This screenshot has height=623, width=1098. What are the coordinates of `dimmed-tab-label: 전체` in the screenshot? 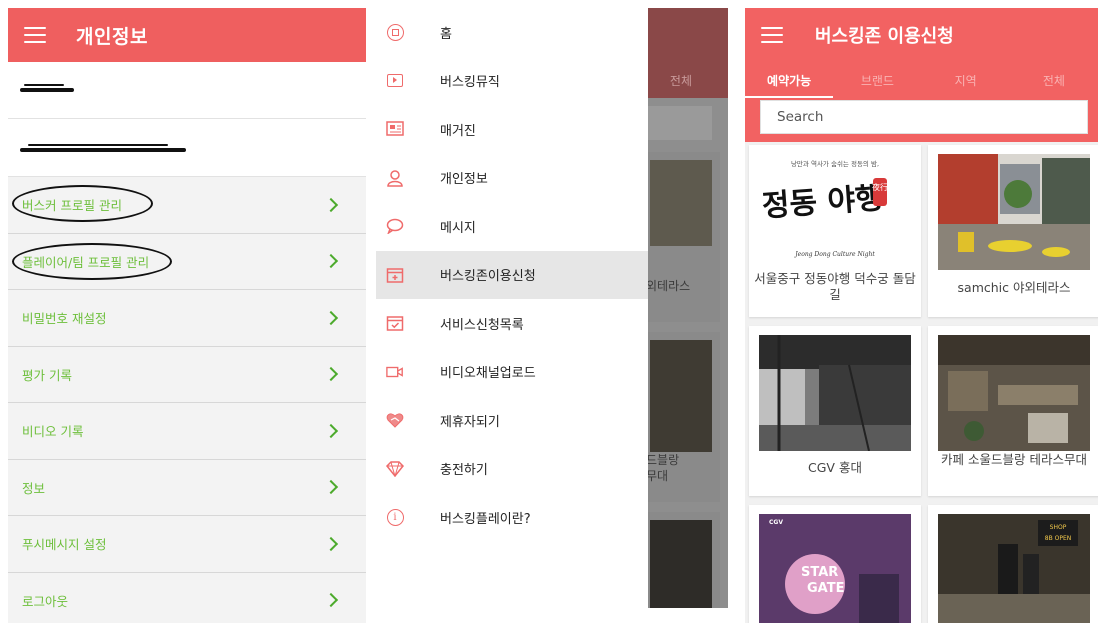 It's located at (680, 81).